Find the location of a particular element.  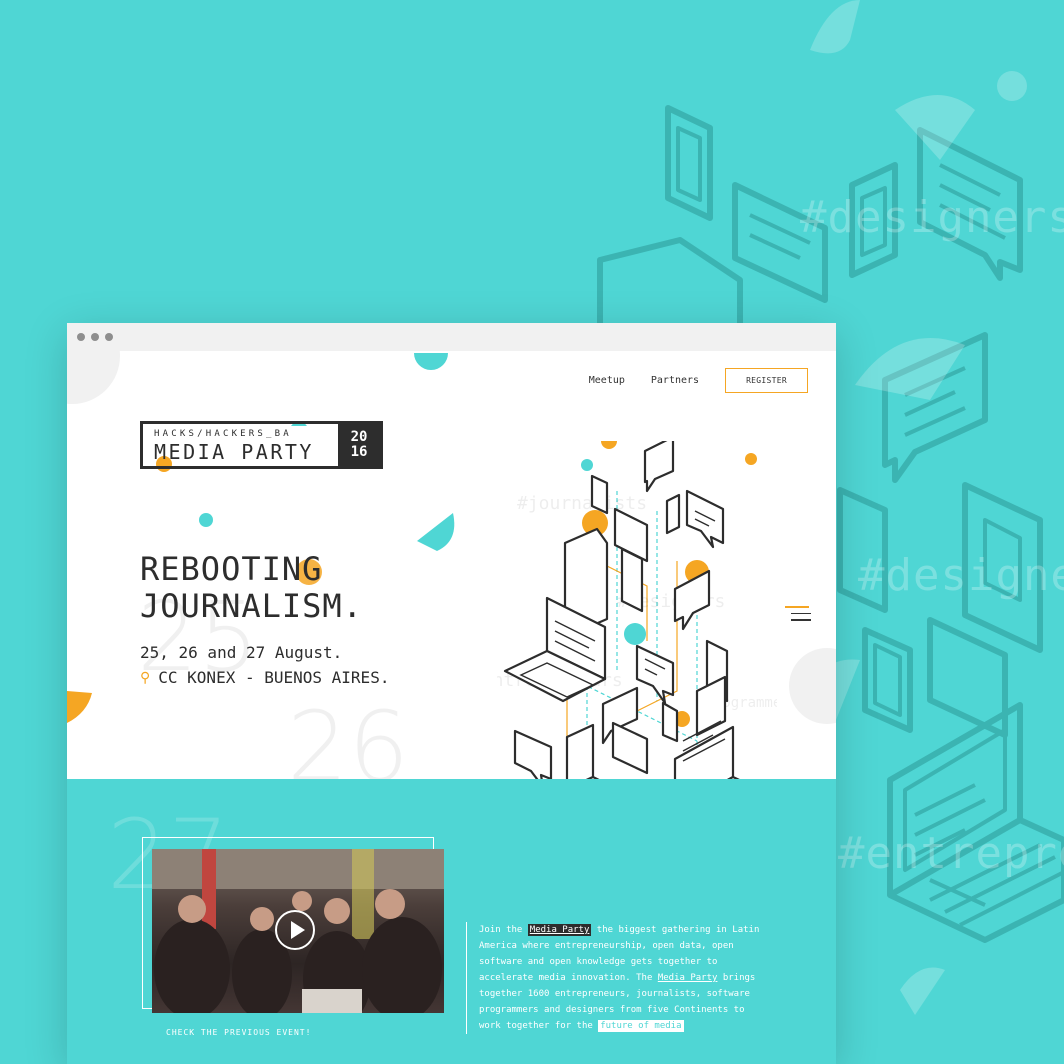

window-maximize-dot is located at coordinates (109, 337).